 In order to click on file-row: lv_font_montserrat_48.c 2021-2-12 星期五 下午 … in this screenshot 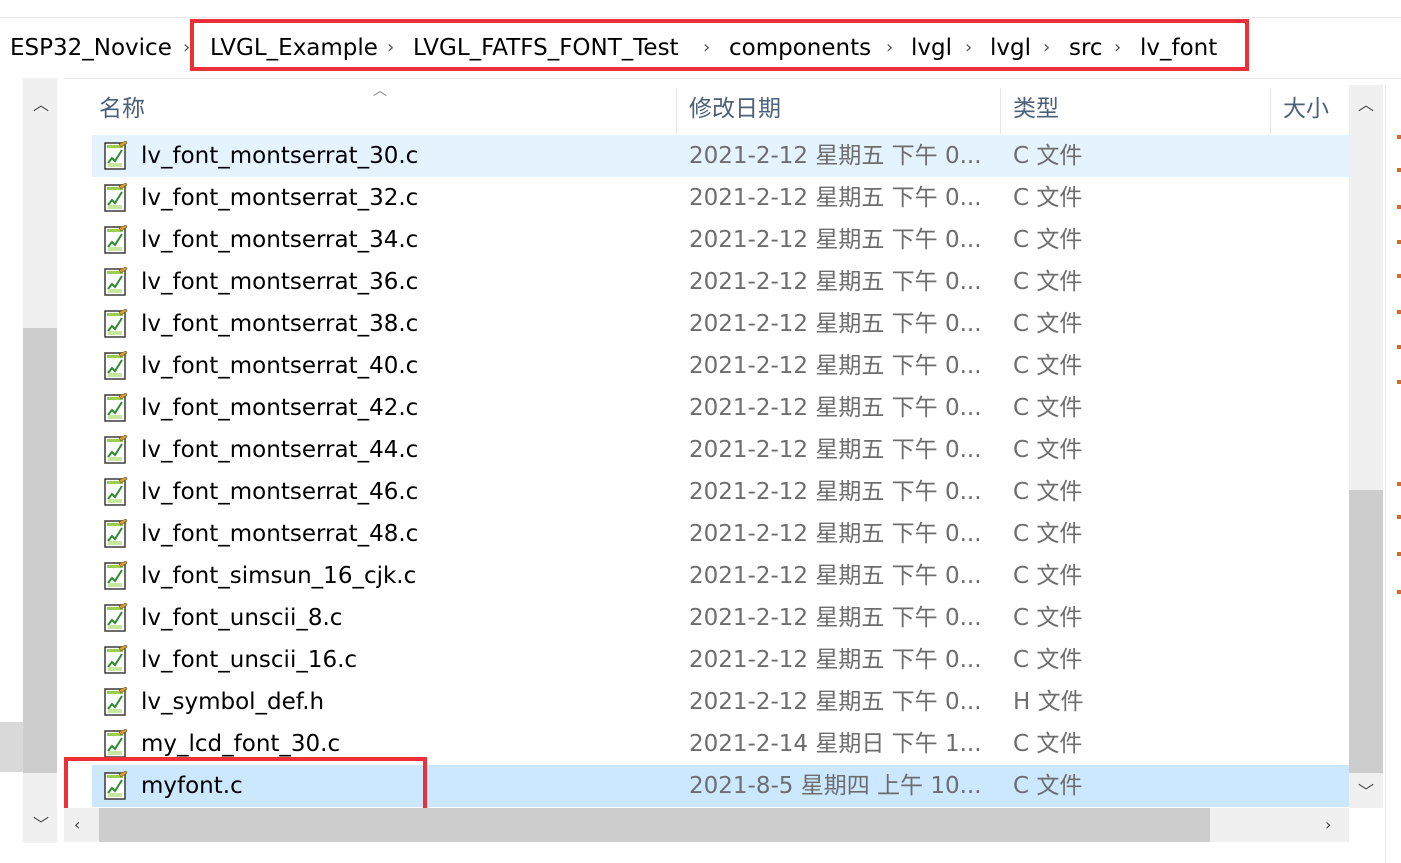, I will do `click(720, 534)`.